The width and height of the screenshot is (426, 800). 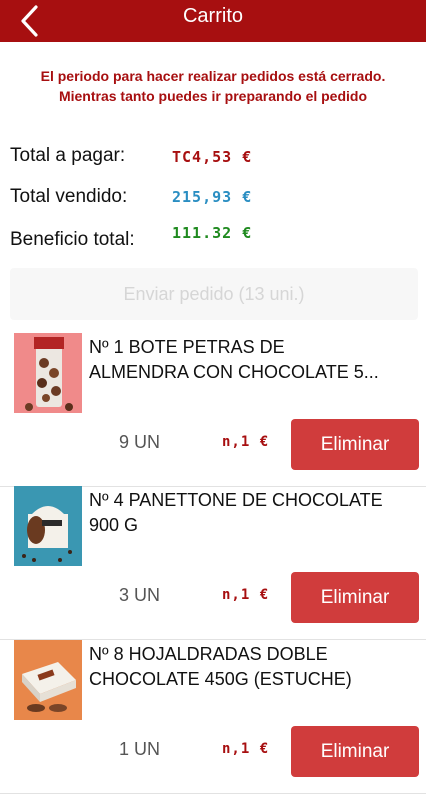 What do you see at coordinates (212, 197) in the screenshot?
I see `total-sold-value: 215,93 €` at bounding box center [212, 197].